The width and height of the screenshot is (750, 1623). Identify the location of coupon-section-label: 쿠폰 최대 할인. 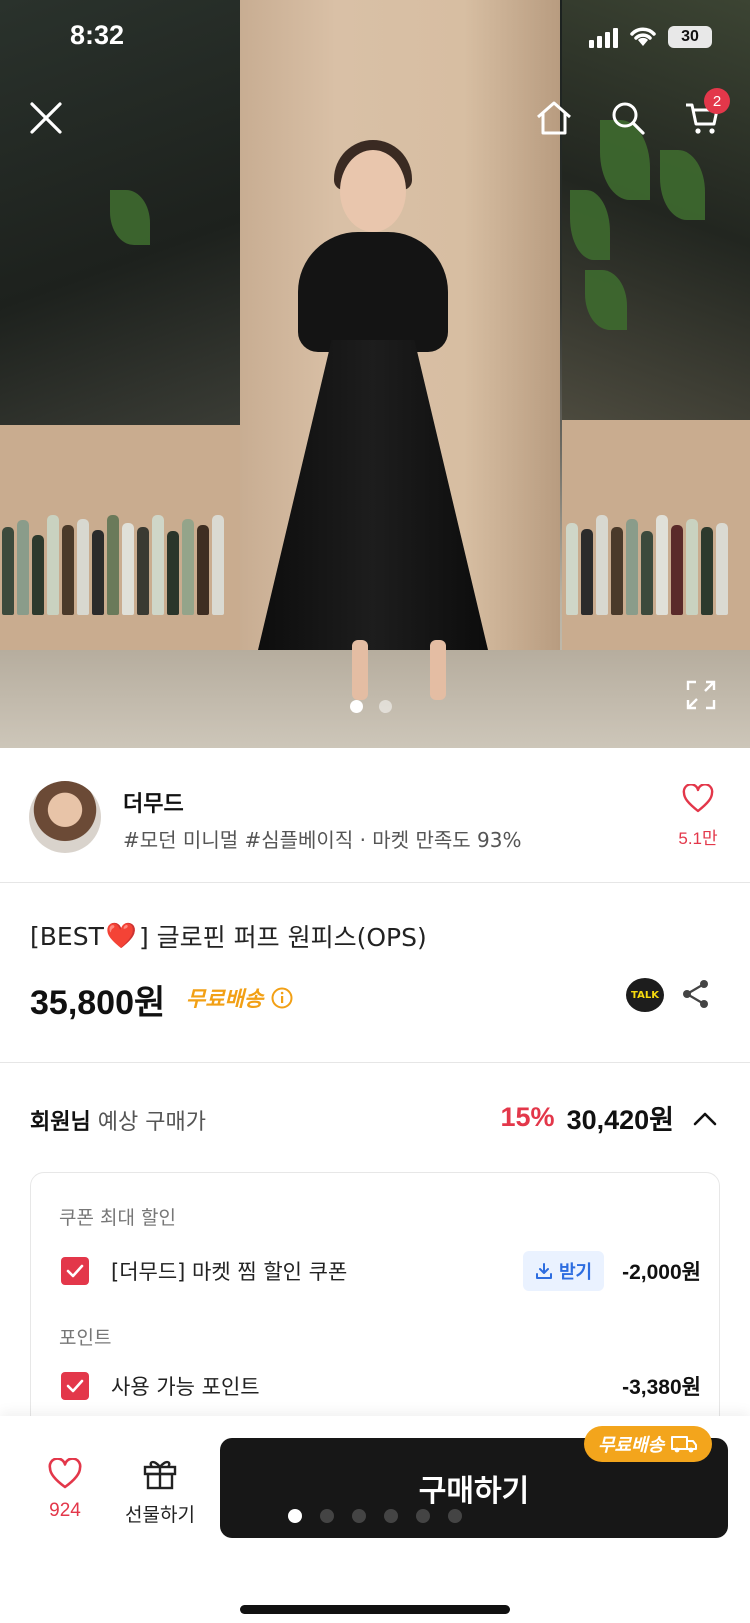
(117, 1218).